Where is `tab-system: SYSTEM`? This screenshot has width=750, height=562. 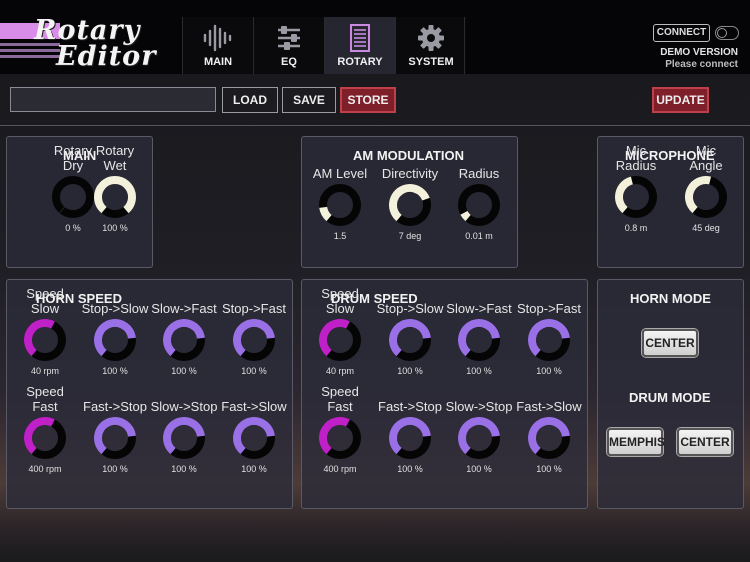
tab-system: SYSTEM is located at coordinates (430, 45).